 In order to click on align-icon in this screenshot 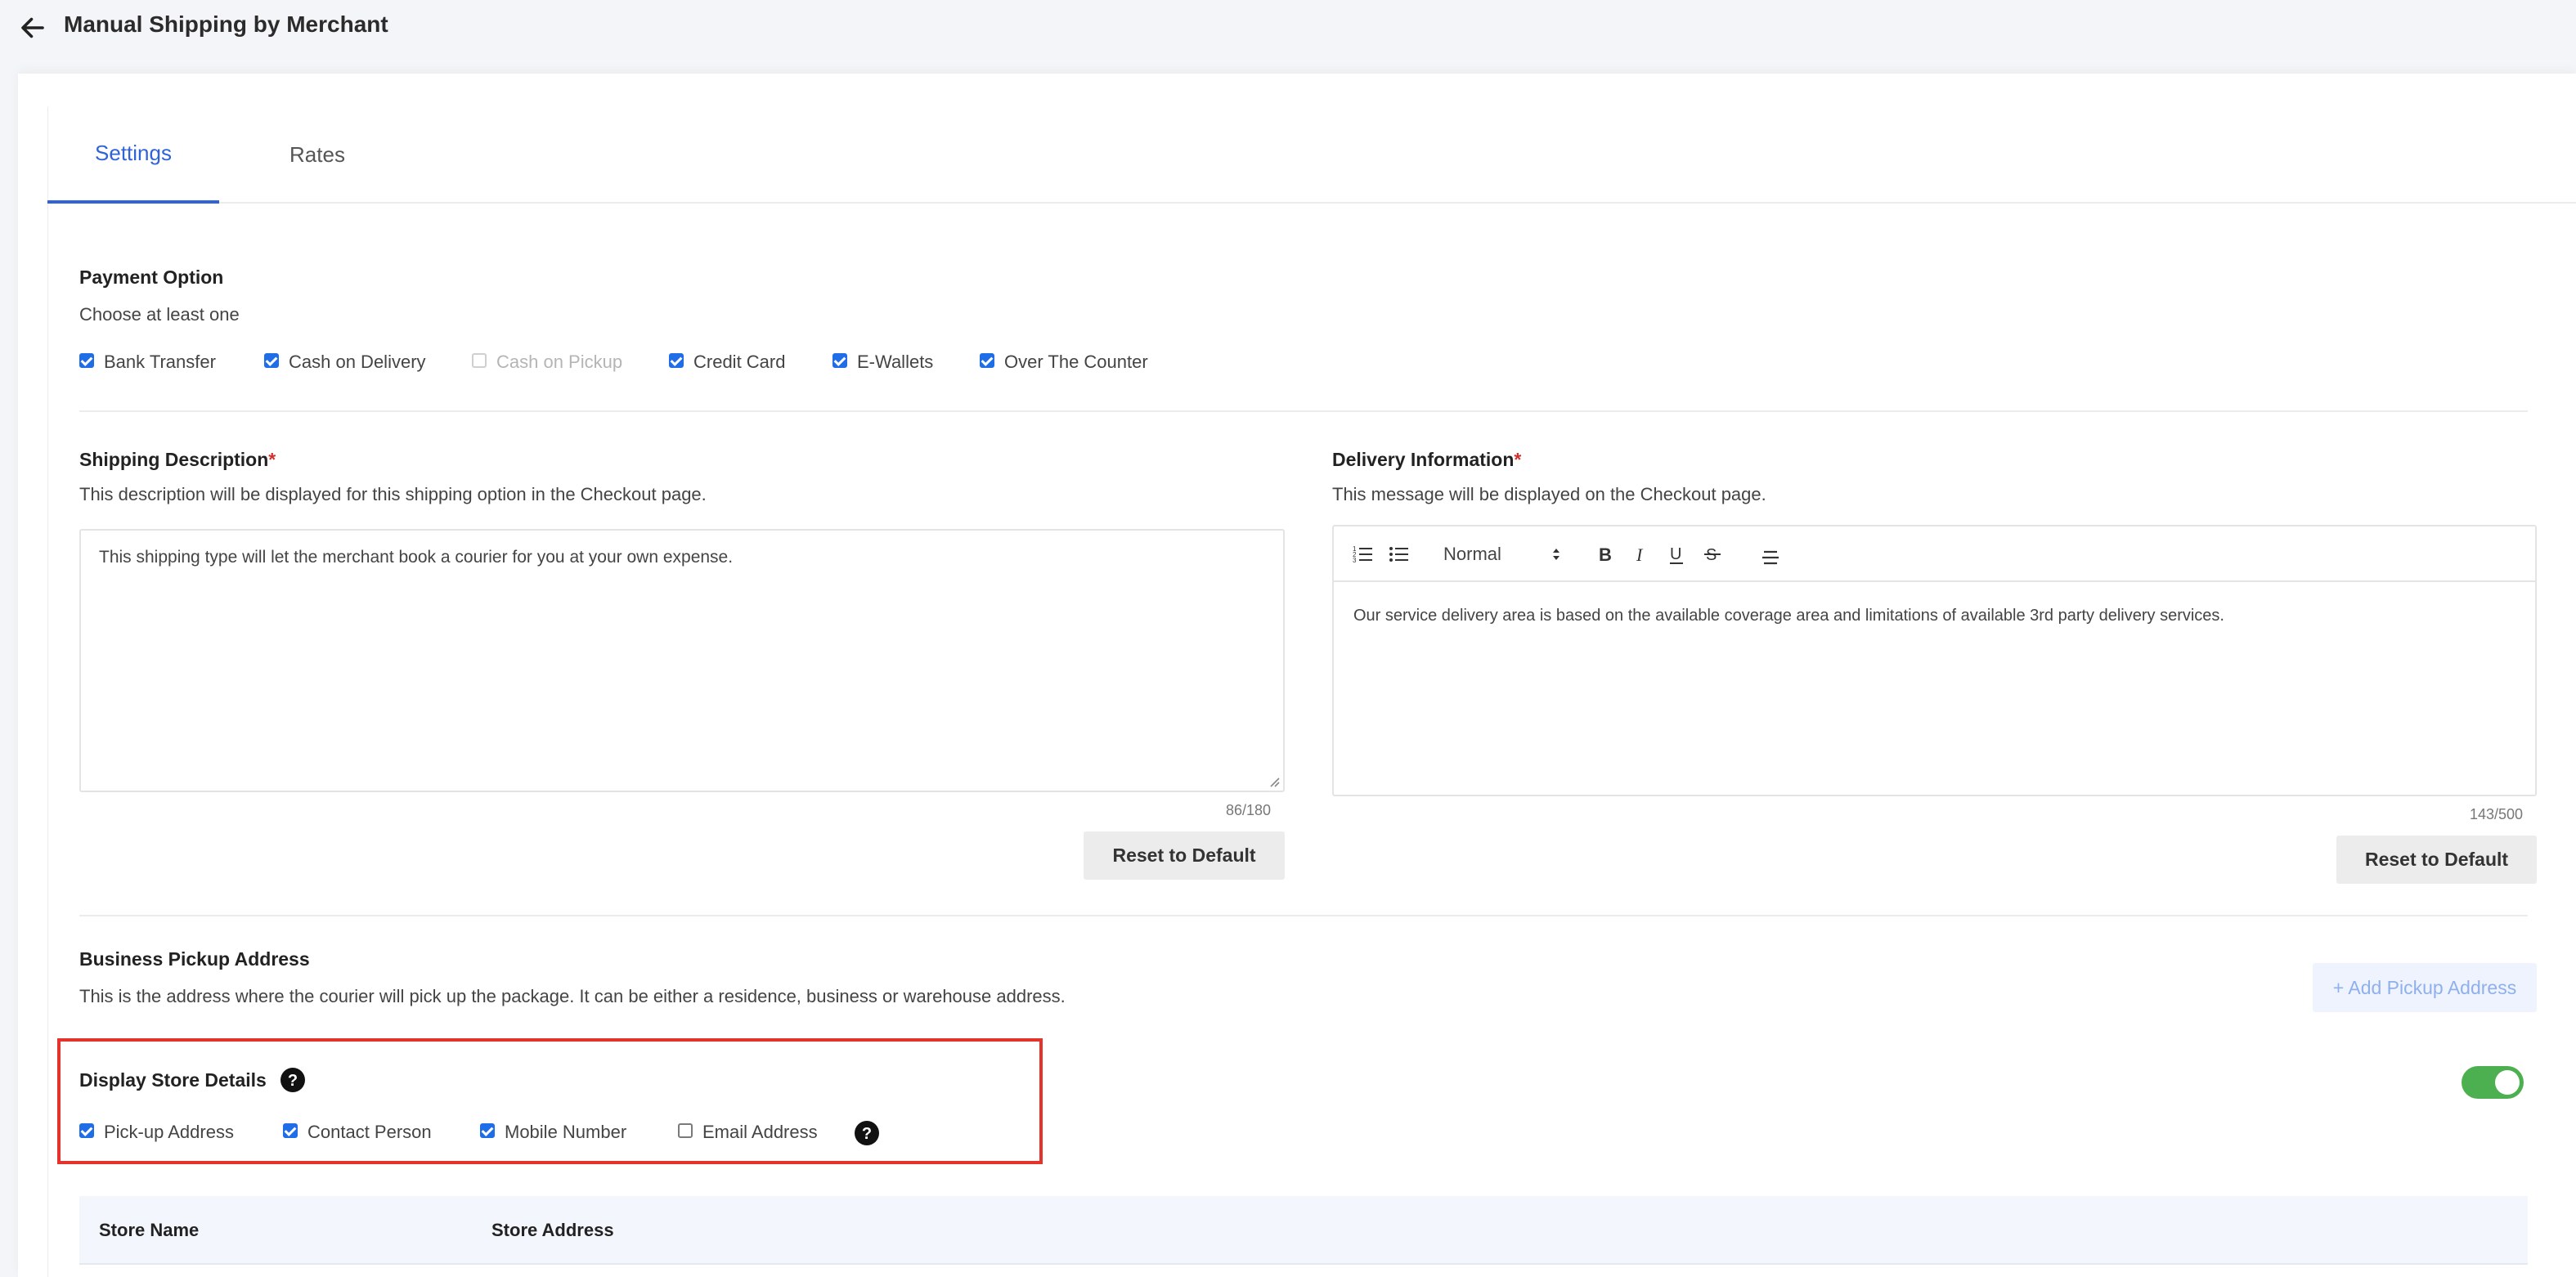, I will do `click(1770, 557)`.